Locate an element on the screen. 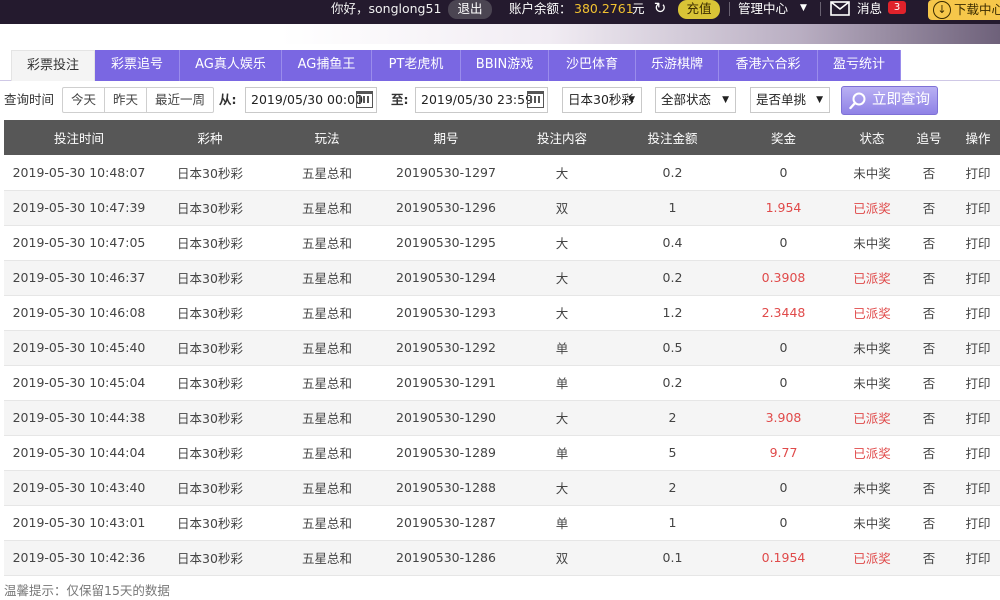 The height and width of the screenshot is (600, 1000). balance-label: 账户余额： is located at coordinates (540, 8).